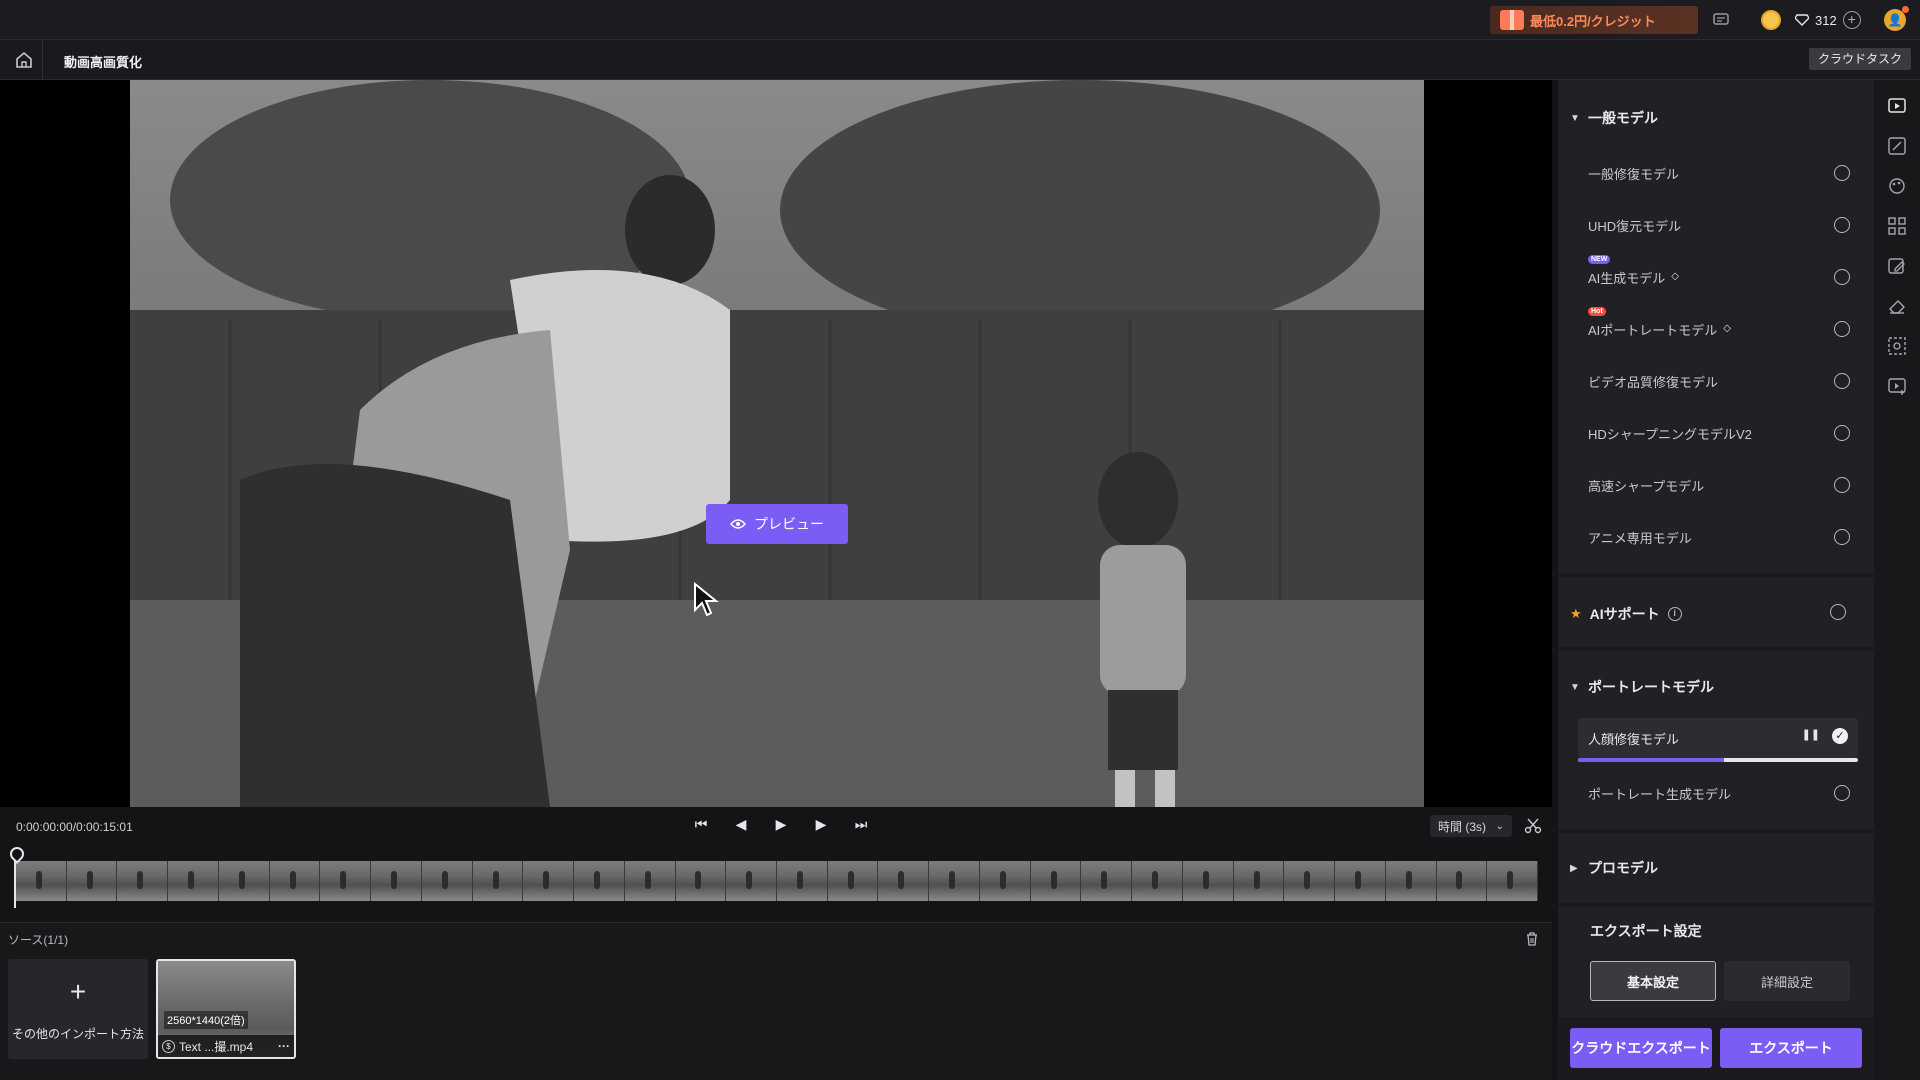 This screenshot has height=1080, width=1920. I want to click on user-avatar: 👤, so click(1896, 18).